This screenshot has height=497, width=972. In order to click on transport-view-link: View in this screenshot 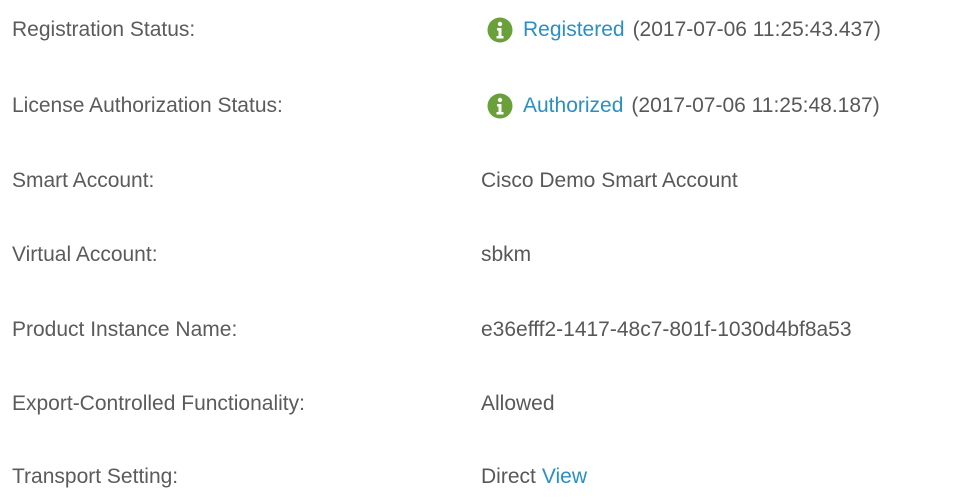, I will do `click(564, 477)`.